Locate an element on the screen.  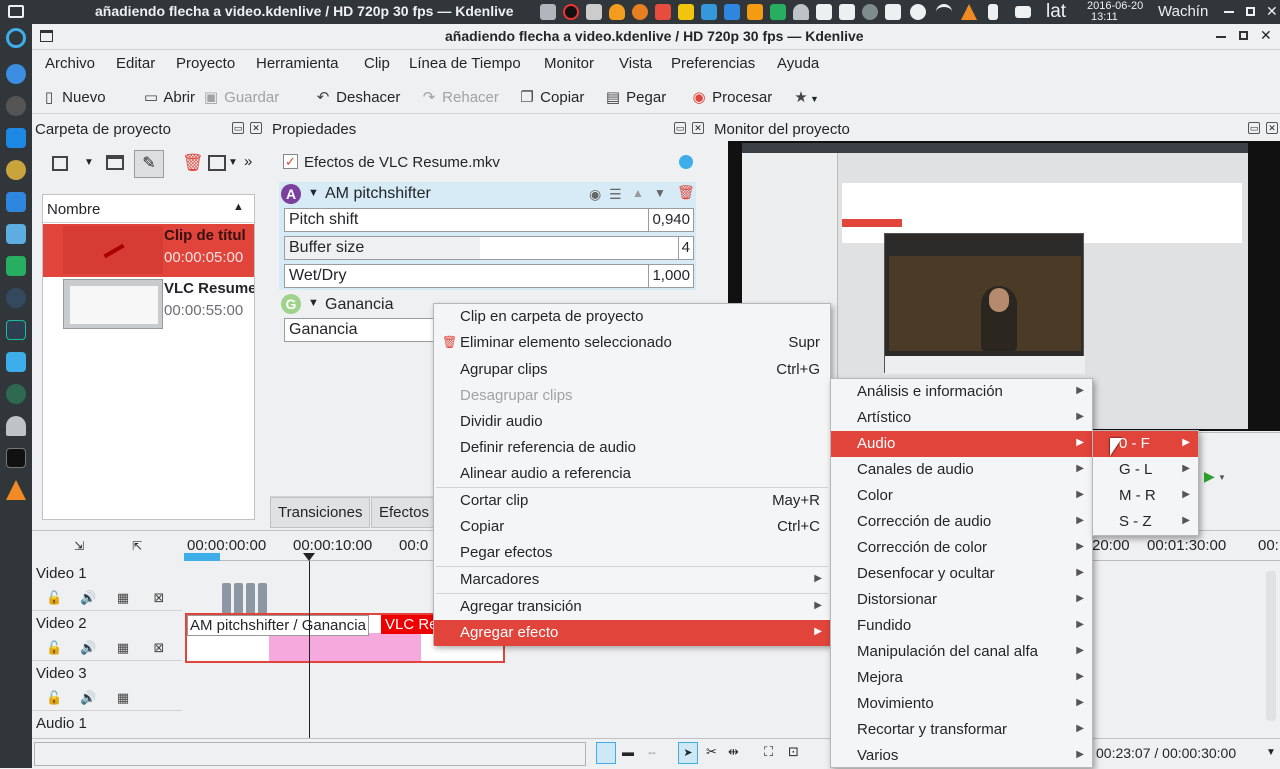
monitor-play-dropdown-icon: ▼ is located at coordinates (1222, 477).